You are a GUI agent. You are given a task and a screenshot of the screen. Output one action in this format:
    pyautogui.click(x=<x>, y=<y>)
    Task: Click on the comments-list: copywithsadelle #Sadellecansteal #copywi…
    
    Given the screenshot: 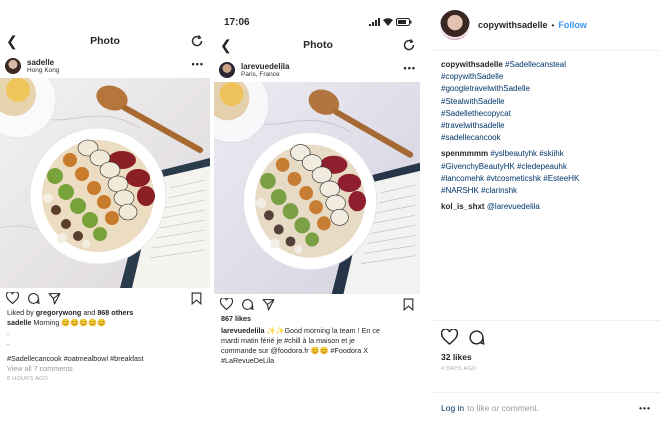 What is the action you would take?
    pyautogui.click(x=546, y=132)
    